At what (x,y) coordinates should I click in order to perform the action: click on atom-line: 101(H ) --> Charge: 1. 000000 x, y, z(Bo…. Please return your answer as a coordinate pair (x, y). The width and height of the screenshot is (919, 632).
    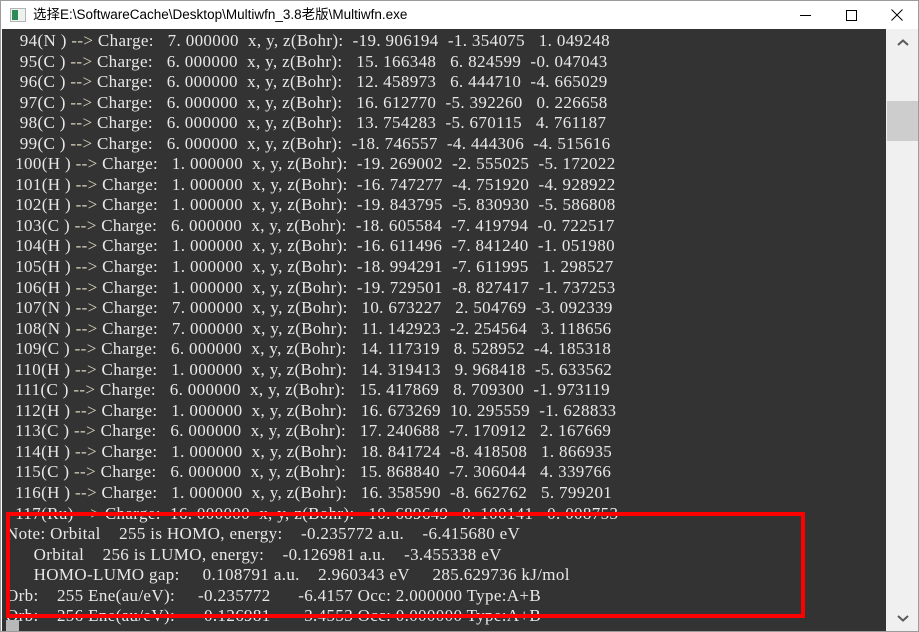
    Looking at the image, I should click on (446, 185).